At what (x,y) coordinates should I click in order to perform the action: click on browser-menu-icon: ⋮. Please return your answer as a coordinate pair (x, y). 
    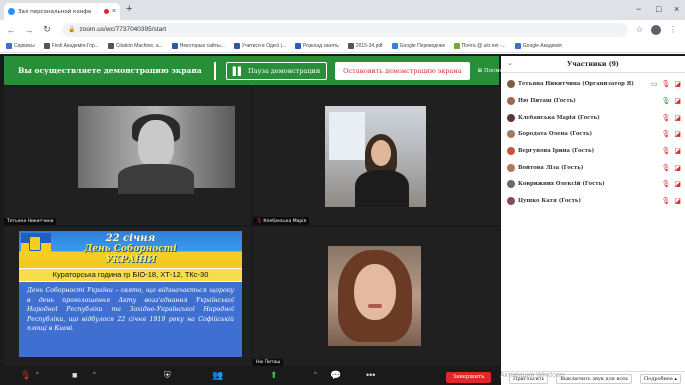
    Looking at the image, I should click on (673, 29).